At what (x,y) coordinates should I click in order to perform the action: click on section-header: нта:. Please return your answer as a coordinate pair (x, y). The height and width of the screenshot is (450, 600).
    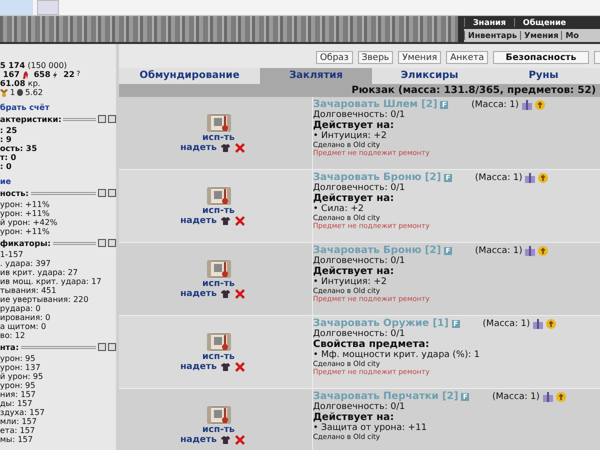
    Looking at the image, I should click on (9, 347).